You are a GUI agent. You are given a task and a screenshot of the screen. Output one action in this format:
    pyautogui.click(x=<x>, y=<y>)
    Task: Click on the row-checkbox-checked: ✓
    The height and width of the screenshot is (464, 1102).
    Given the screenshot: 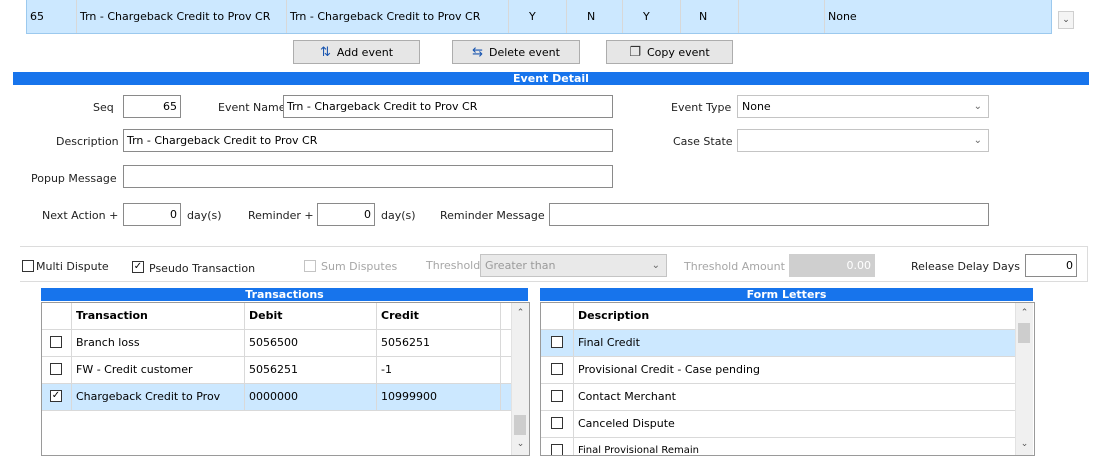 What is the action you would take?
    pyautogui.click(x=56, y=396)
    